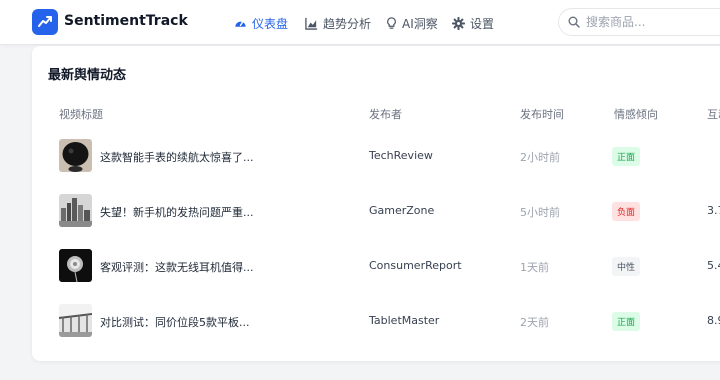 The height and width of the screenshot is (380, 720). Describe the element at coordinates (45, 22) in the screenshot. I see `logo-chart-icon` at that location.